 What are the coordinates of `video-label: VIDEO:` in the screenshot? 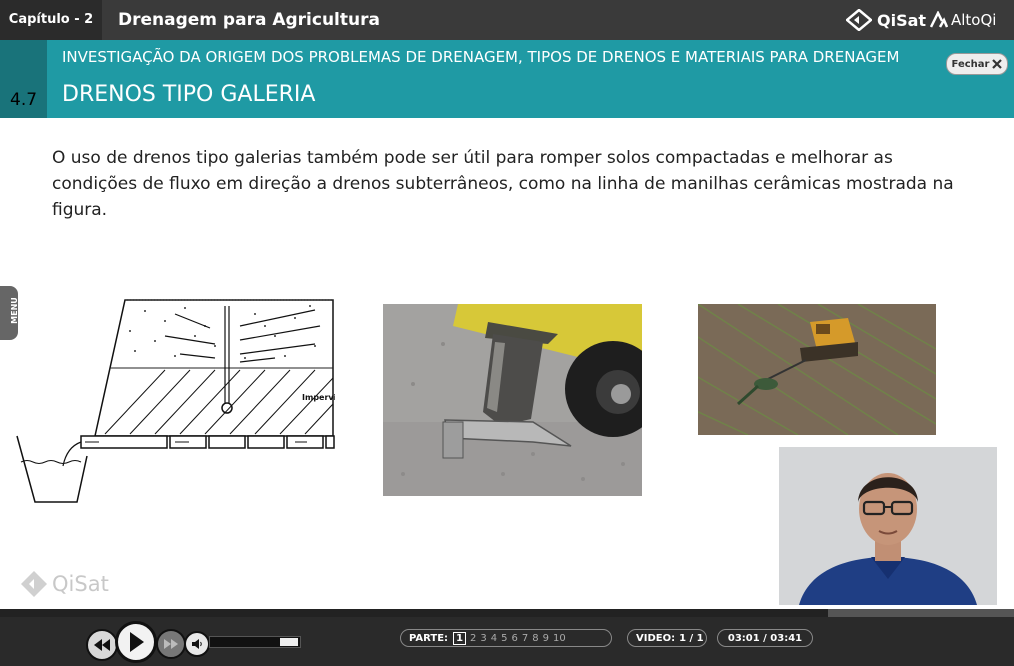 It's located at (656, 638).